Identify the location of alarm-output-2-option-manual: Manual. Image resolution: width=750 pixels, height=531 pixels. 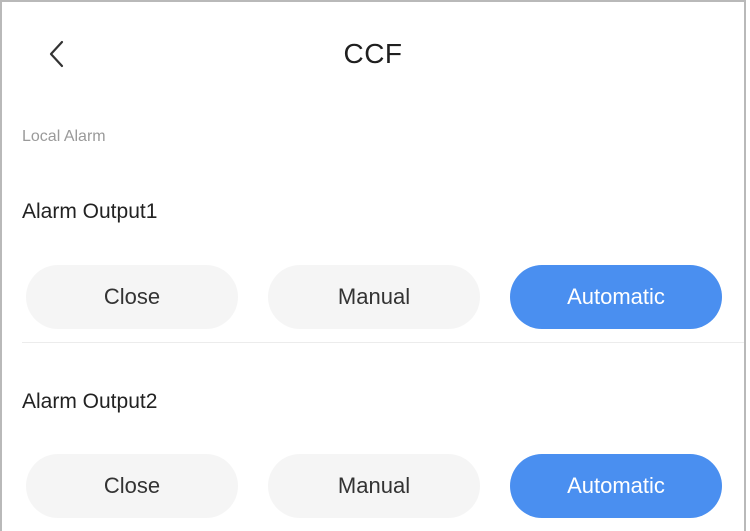
(374, 486).